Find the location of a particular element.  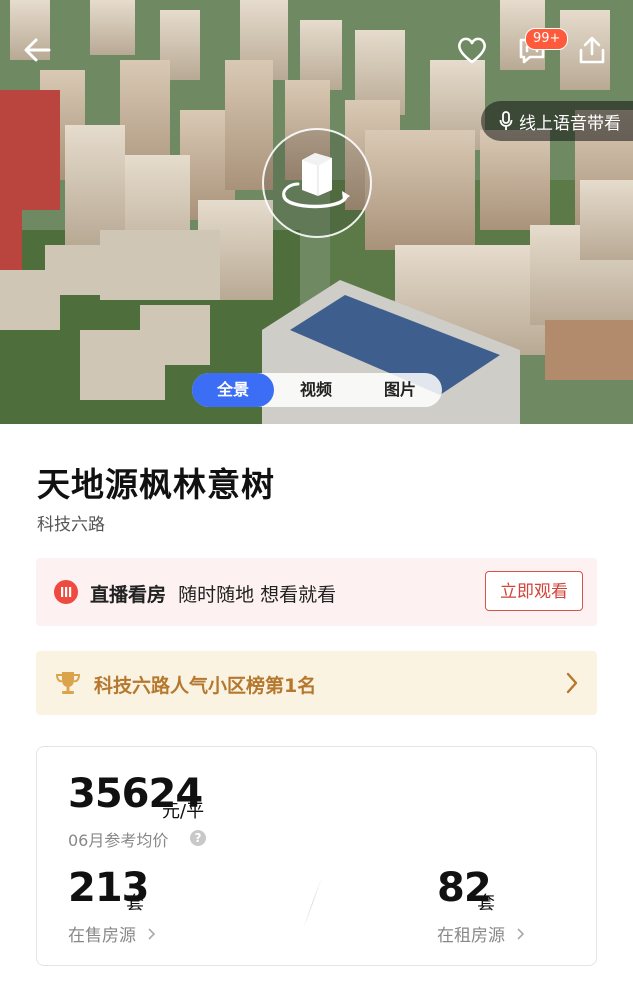

heart-icon is located at coordinates (472, 50).